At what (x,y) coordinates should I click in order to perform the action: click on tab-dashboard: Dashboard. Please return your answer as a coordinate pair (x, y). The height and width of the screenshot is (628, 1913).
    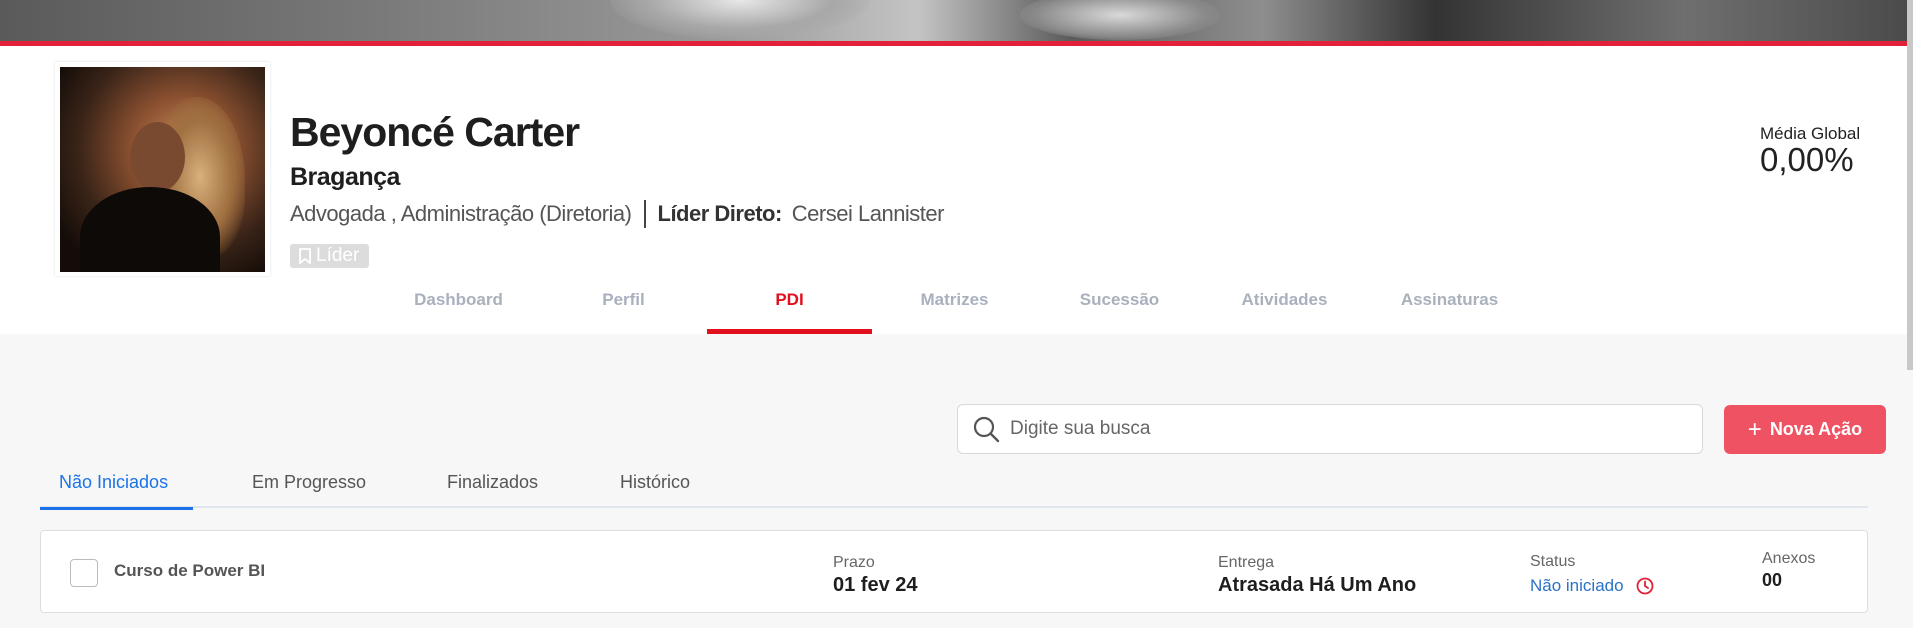
    Looking at the image, I should click on (458, 311).